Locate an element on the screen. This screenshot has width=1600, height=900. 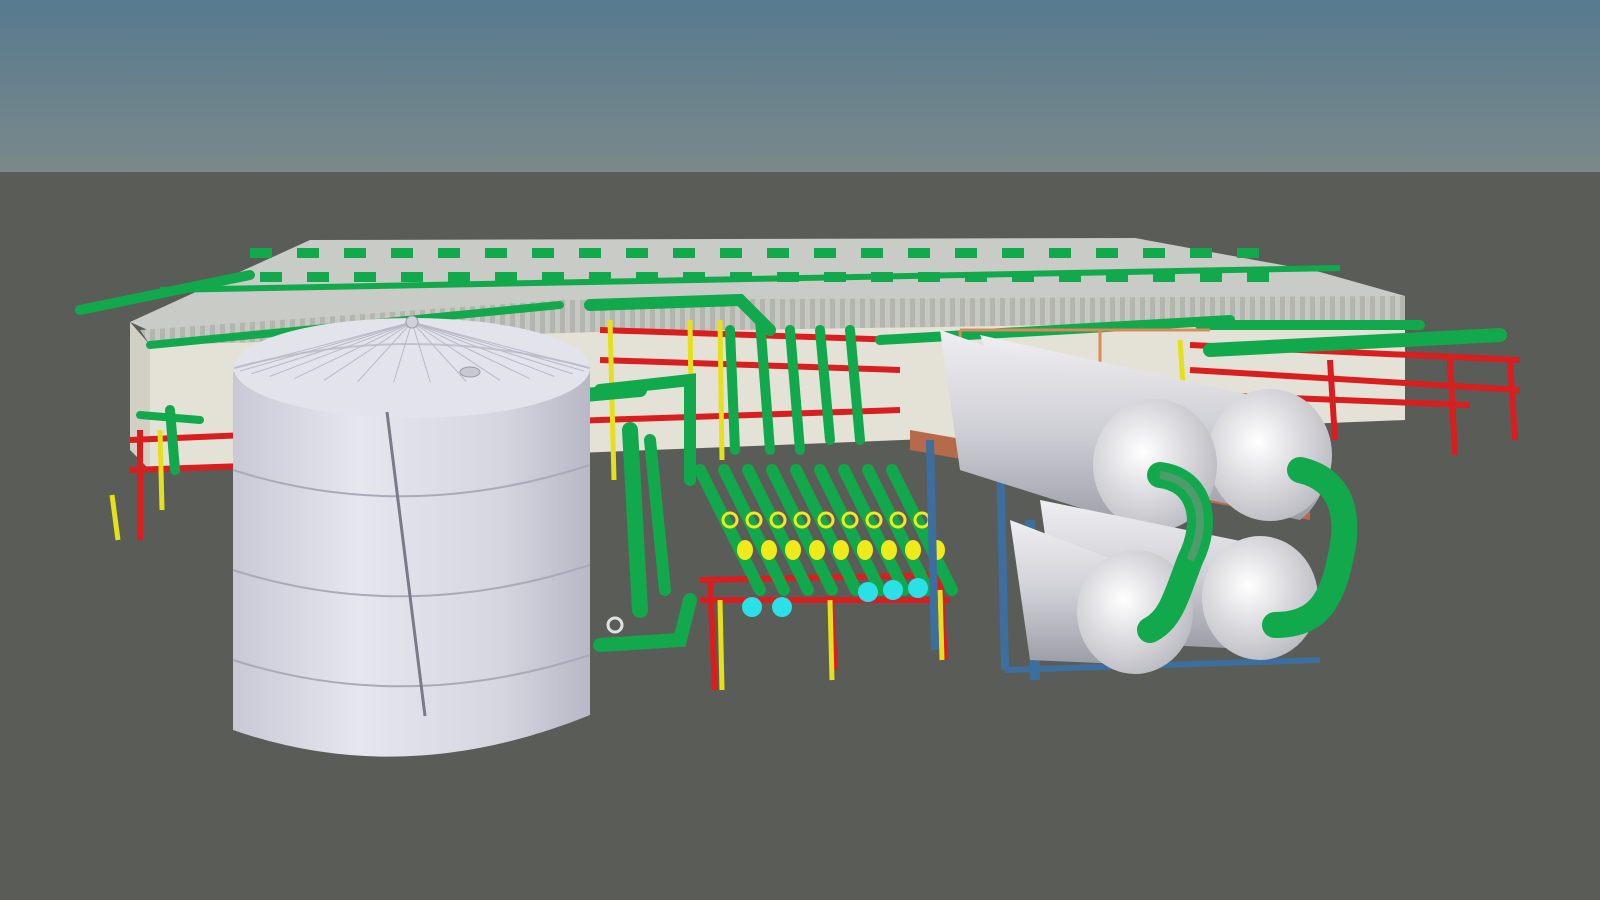
storage-tank is located at coordinates (411, 536).